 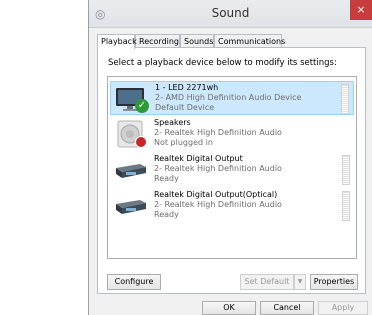 What do you see at coordinates (228, 97) in the screenshot?
I see `device-driver: 2- AMD High Definition Audio Device` at bounding box center [228, 97].